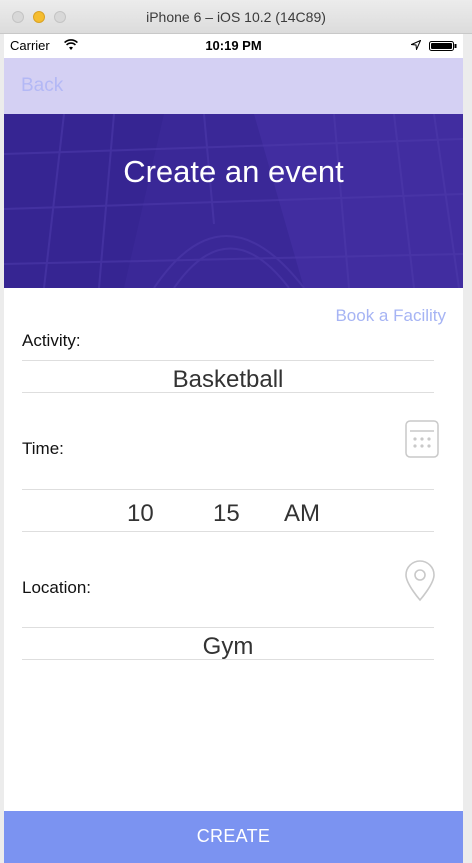  I want to click on navigation-bar: Back, so click(233, 86).